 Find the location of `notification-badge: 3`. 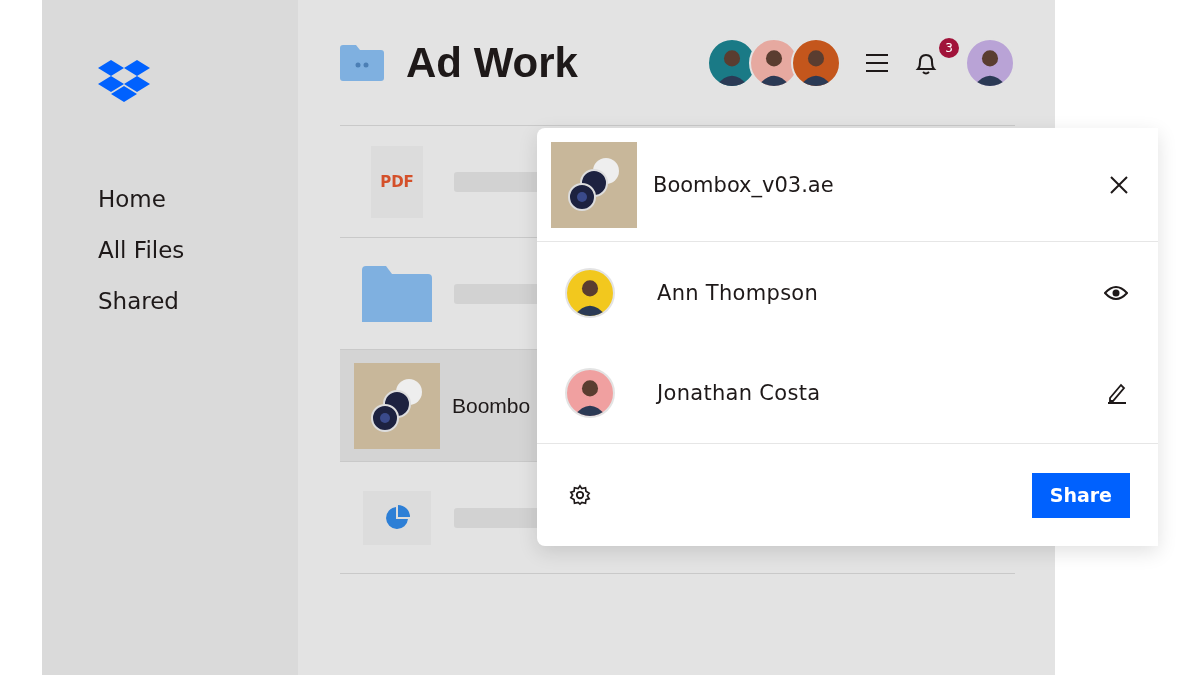

notification-badge: 3 is located at coordinates (949, 47).